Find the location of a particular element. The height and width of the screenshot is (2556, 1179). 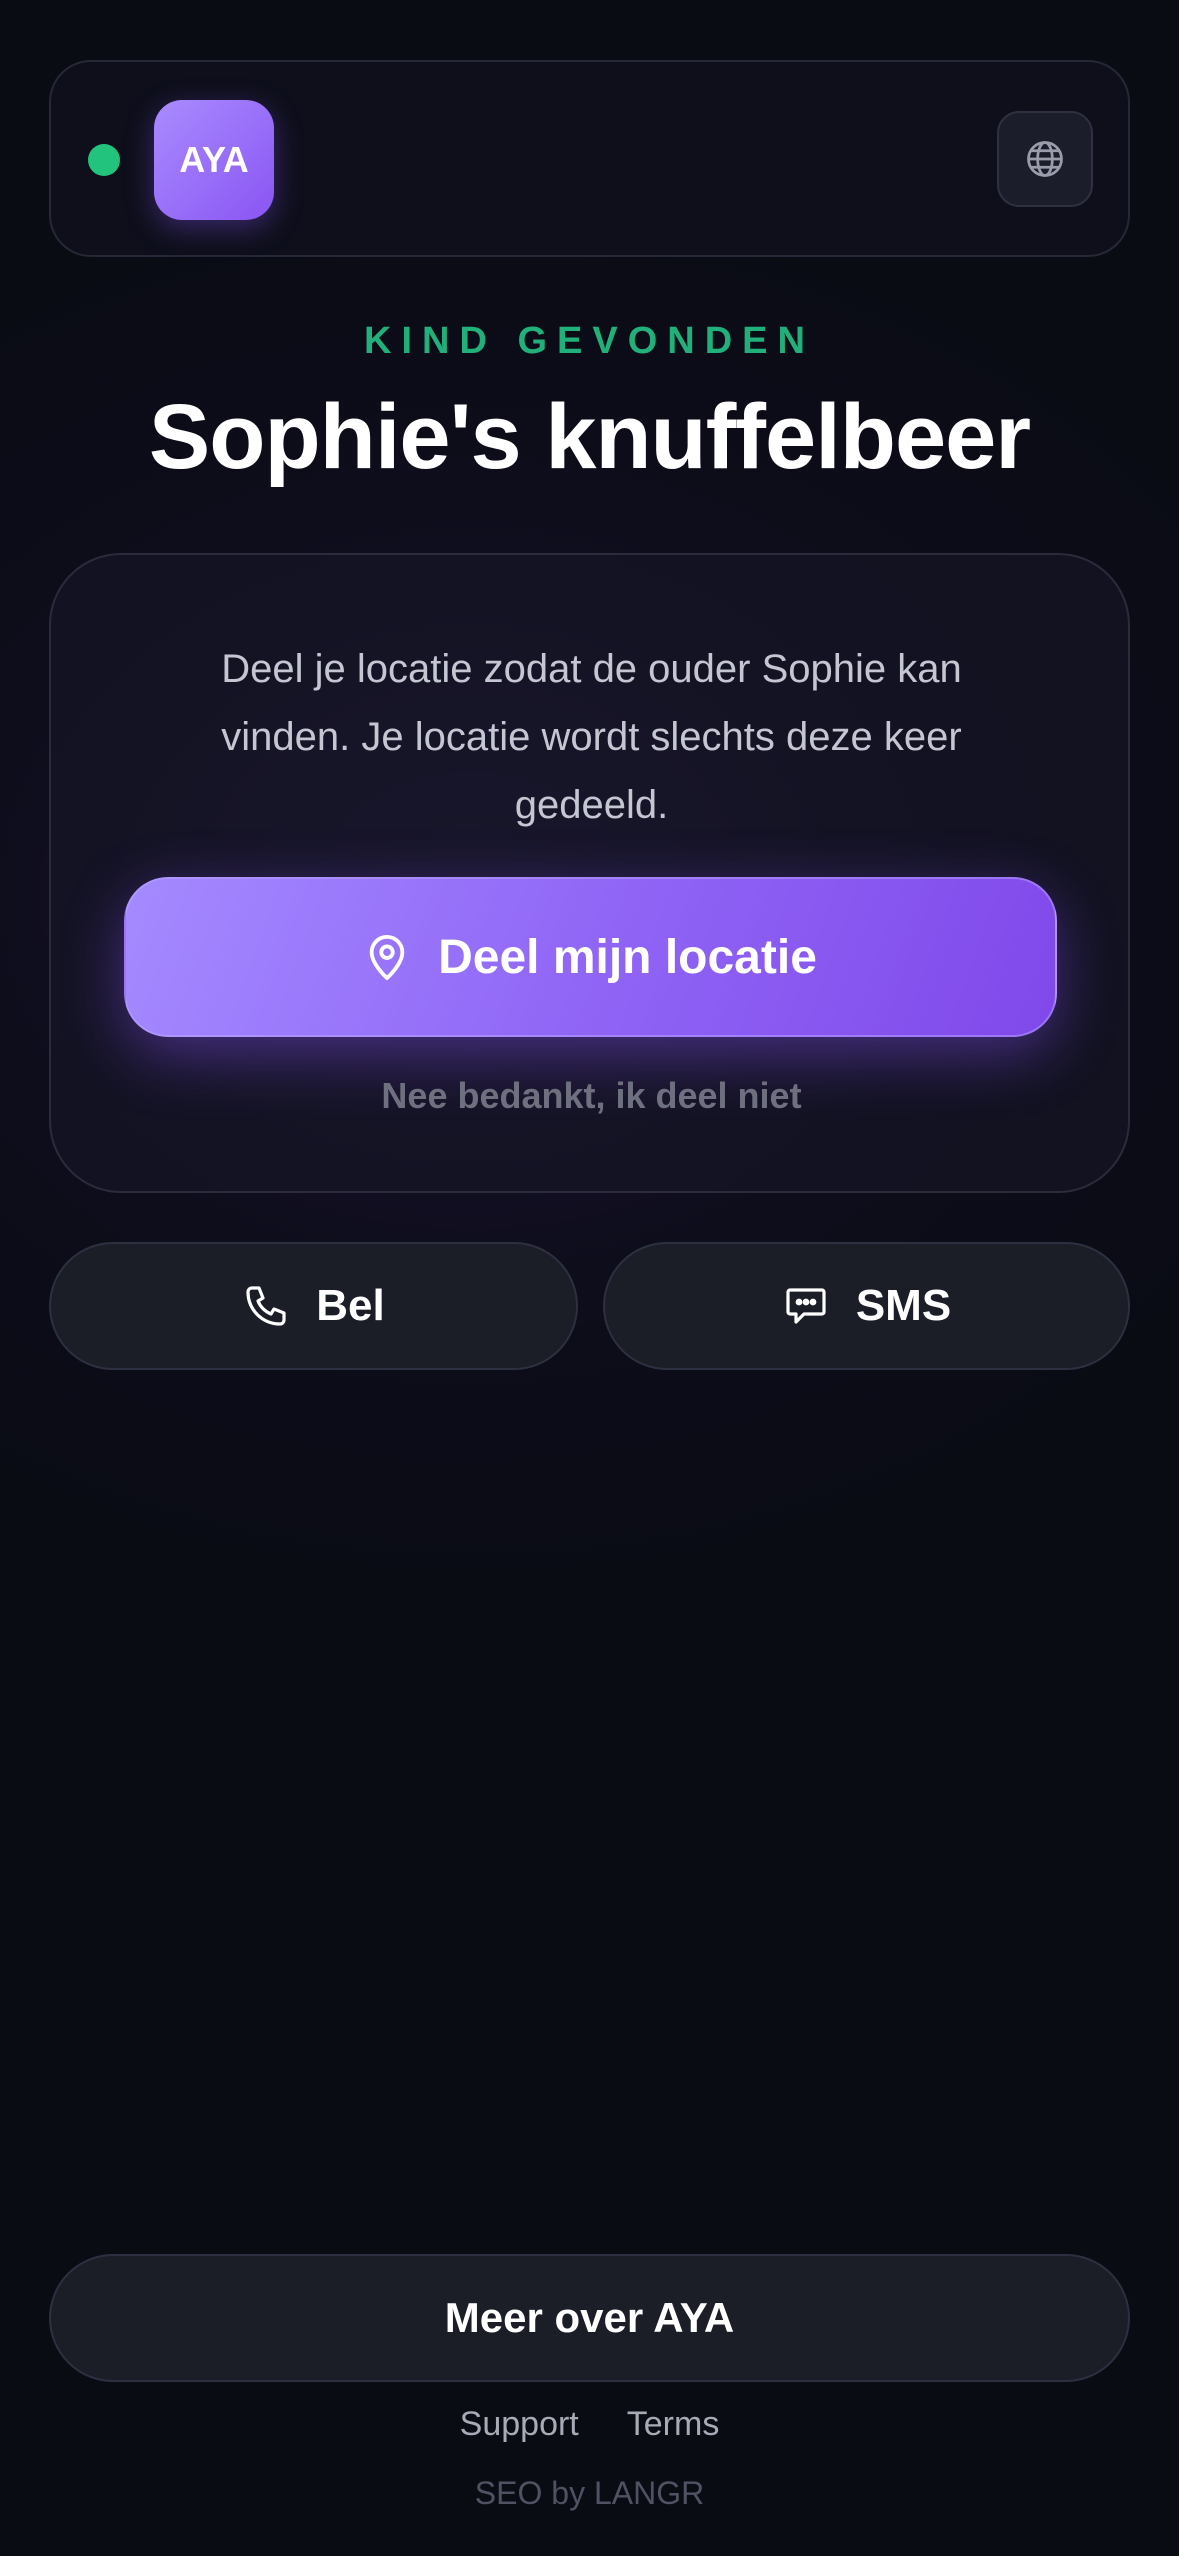

more-about-label: Meer over AYA is located at coordinates (589, 2317).